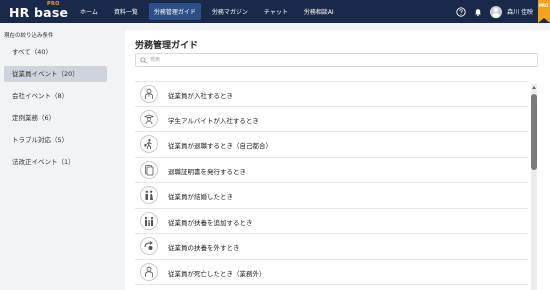 The width and height of the screenshot is (550, 290). Describe the element at coordinates (478, 12) in the screenshot. I see `bell-icon` at that location.